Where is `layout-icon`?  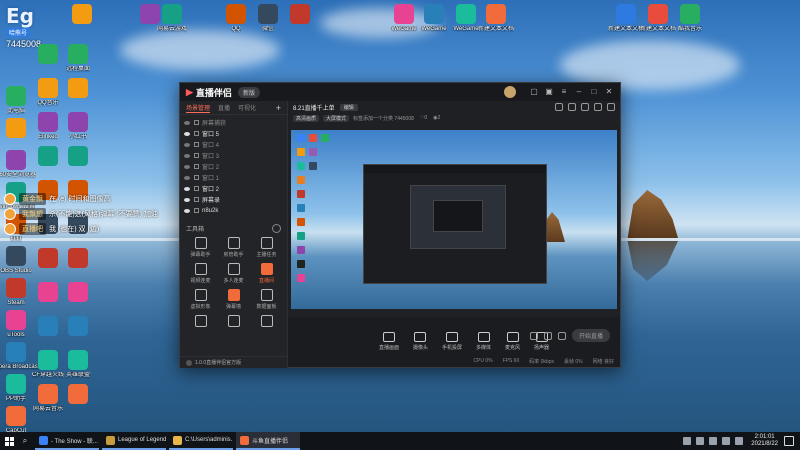 layout-icon is located at coordinates (572, 107).